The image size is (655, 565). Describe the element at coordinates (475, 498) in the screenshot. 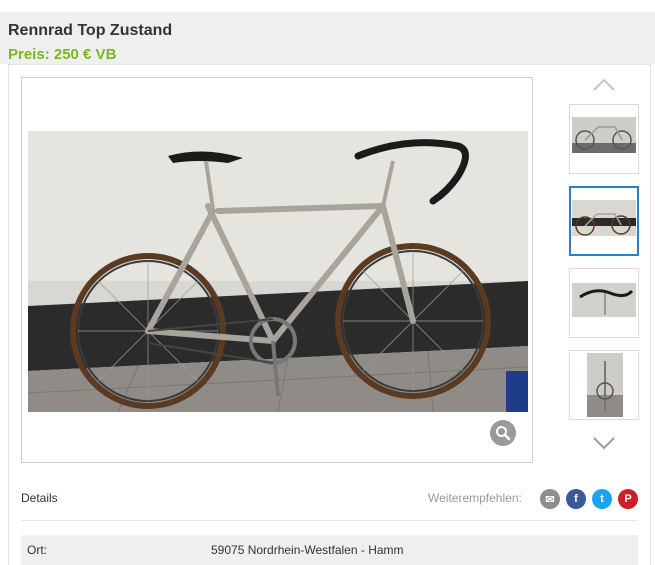

I see `share-label: Weiterempfehlen:` at that location.